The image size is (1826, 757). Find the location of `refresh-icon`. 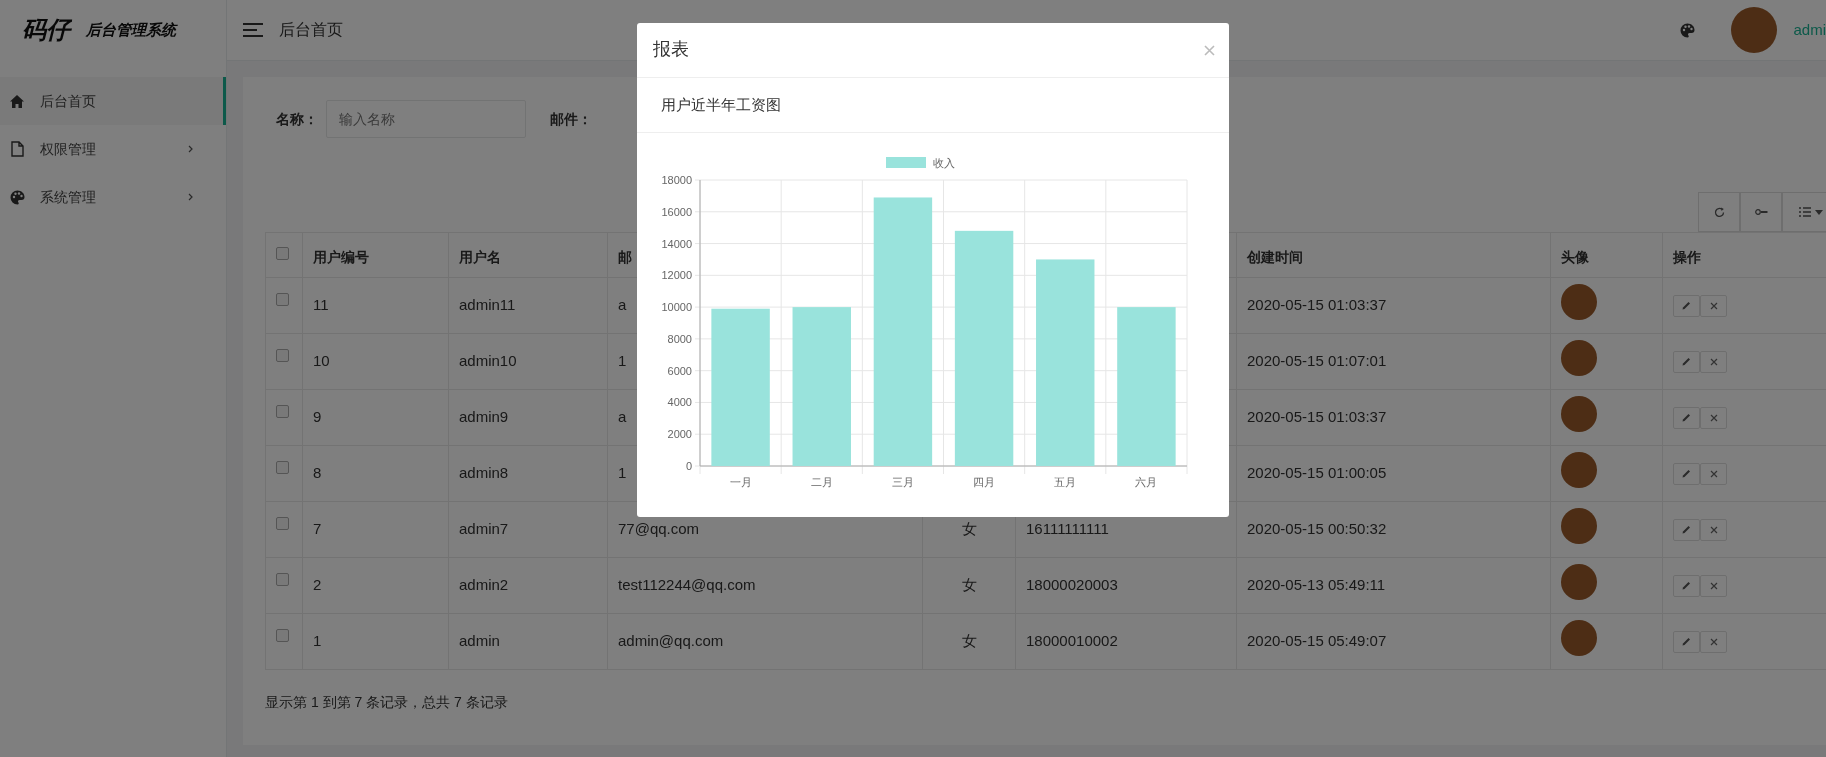

refresh-icon is located at coordinates (1719, 212).